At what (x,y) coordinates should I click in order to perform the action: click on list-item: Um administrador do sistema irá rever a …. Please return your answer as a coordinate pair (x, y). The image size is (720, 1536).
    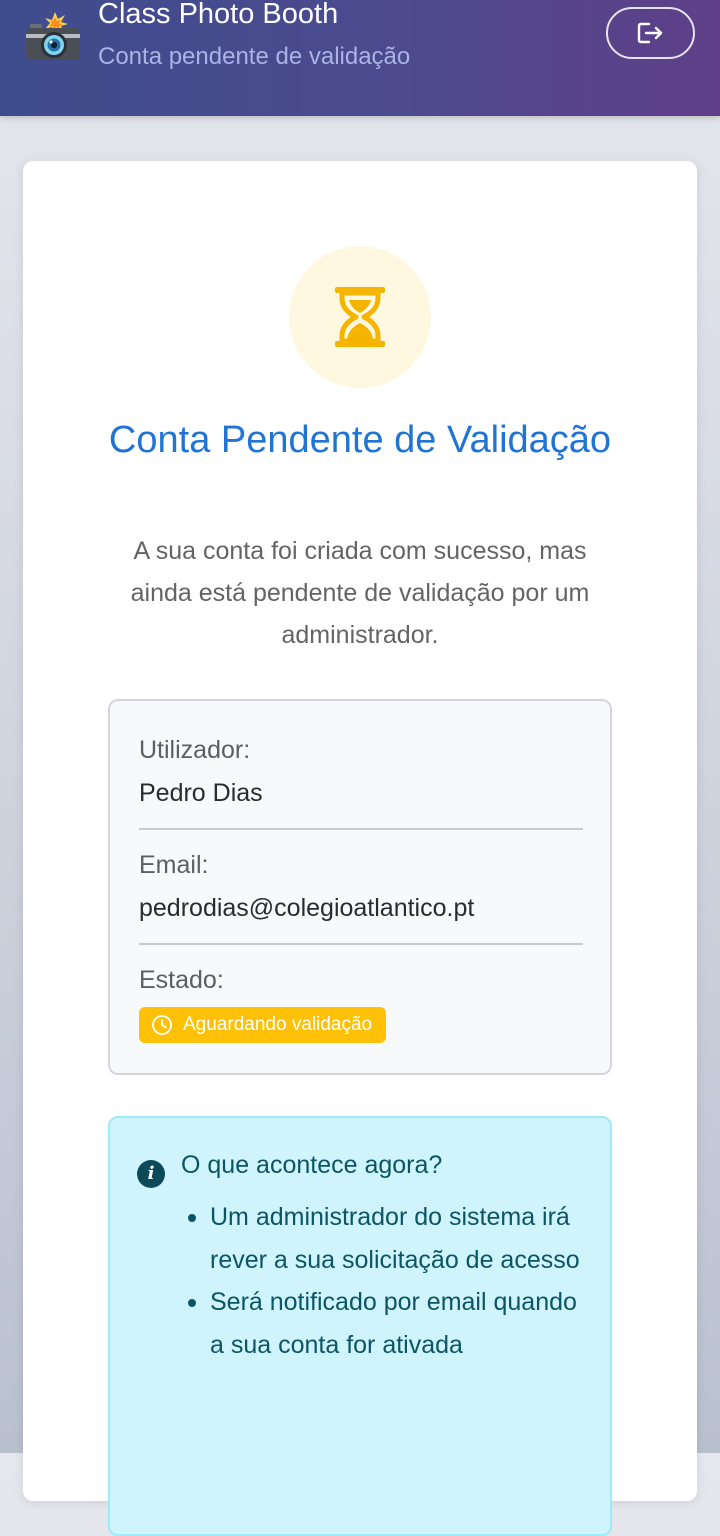
    Looking at the image, I should click on (389, 1238).